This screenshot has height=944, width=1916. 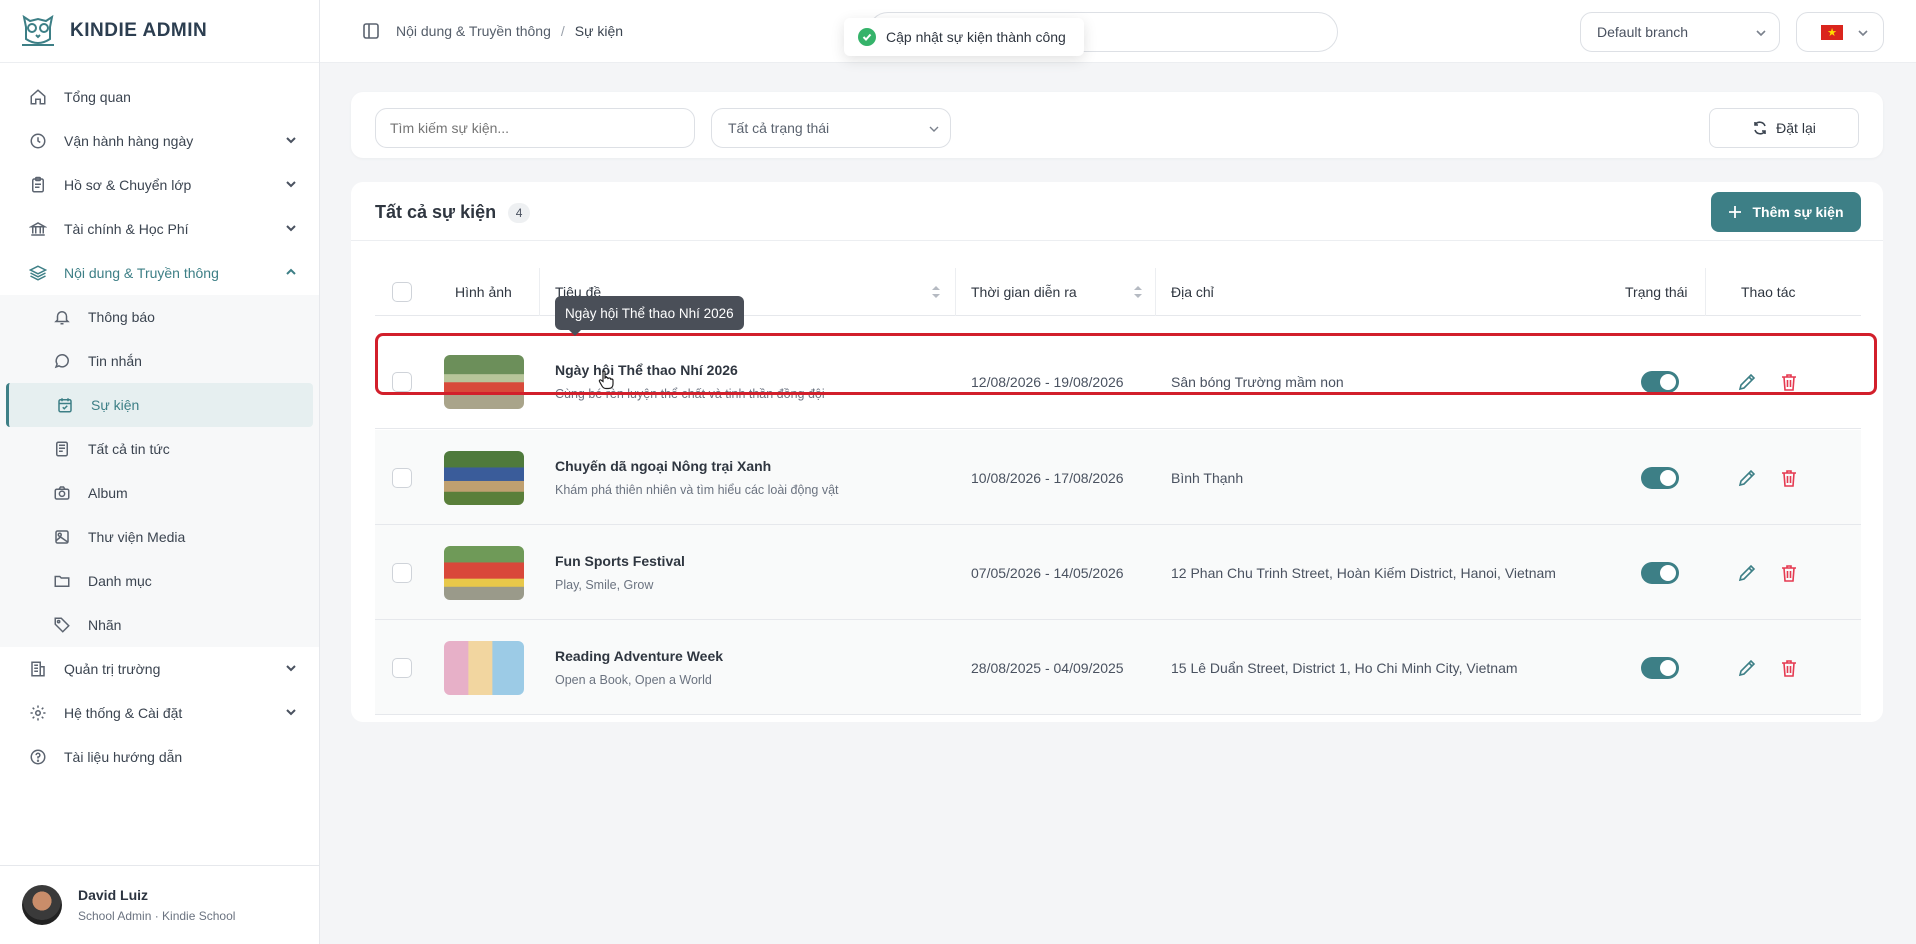 I want to click on layers-icon, so click(x=38, y=273).